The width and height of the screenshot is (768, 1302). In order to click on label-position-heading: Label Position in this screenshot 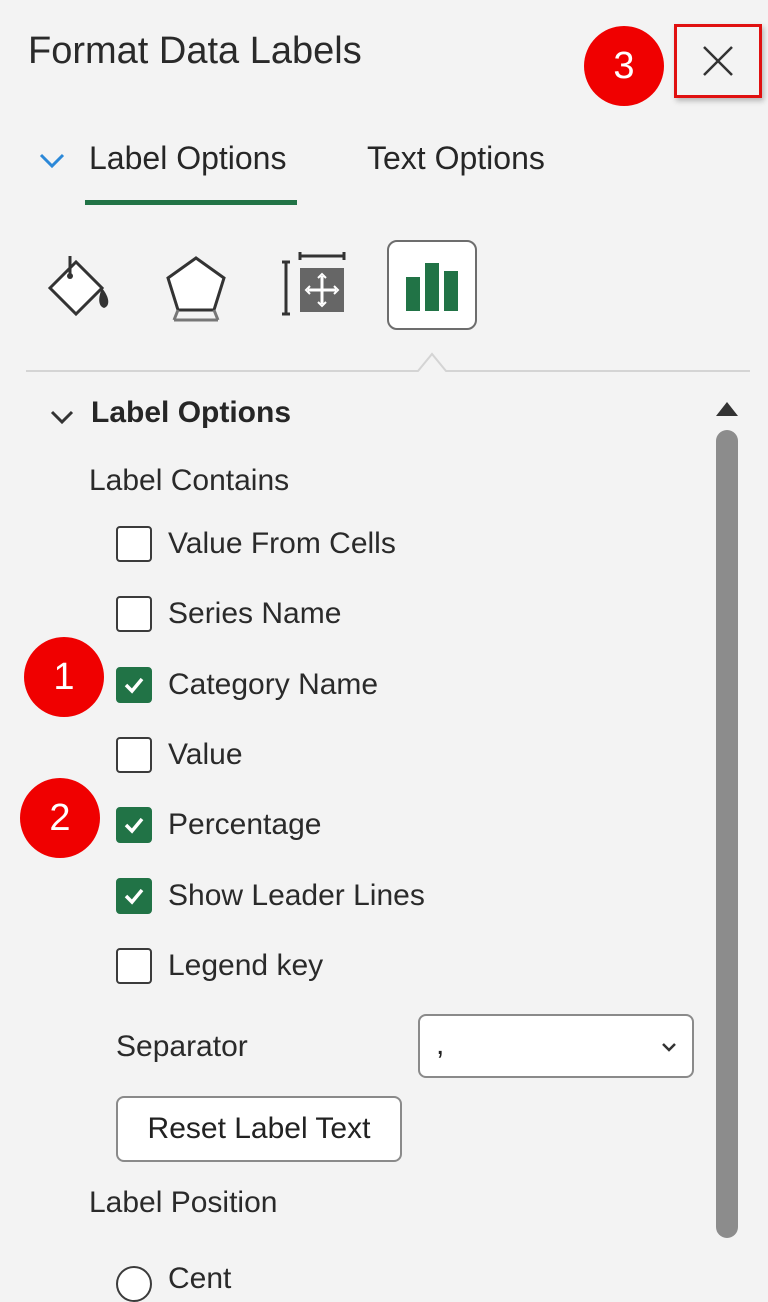, I will do `click(183, 1202)`.